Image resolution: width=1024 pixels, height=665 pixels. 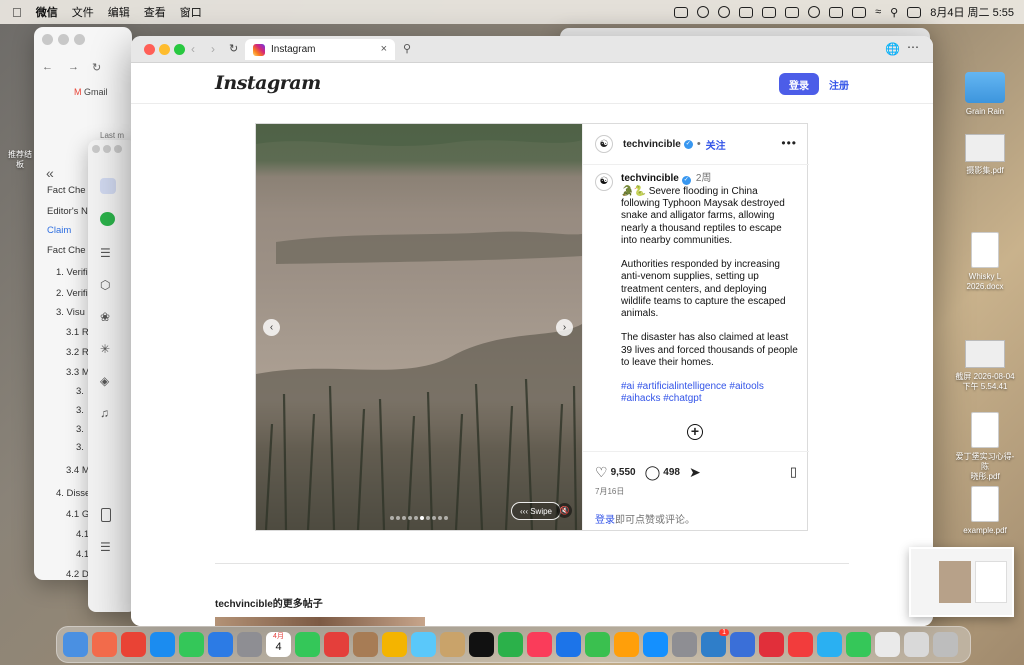 What do you see at coordinates (695, 472) in the screenshot?
I see `share-icon: ➤` at bounding box center [695, 472].